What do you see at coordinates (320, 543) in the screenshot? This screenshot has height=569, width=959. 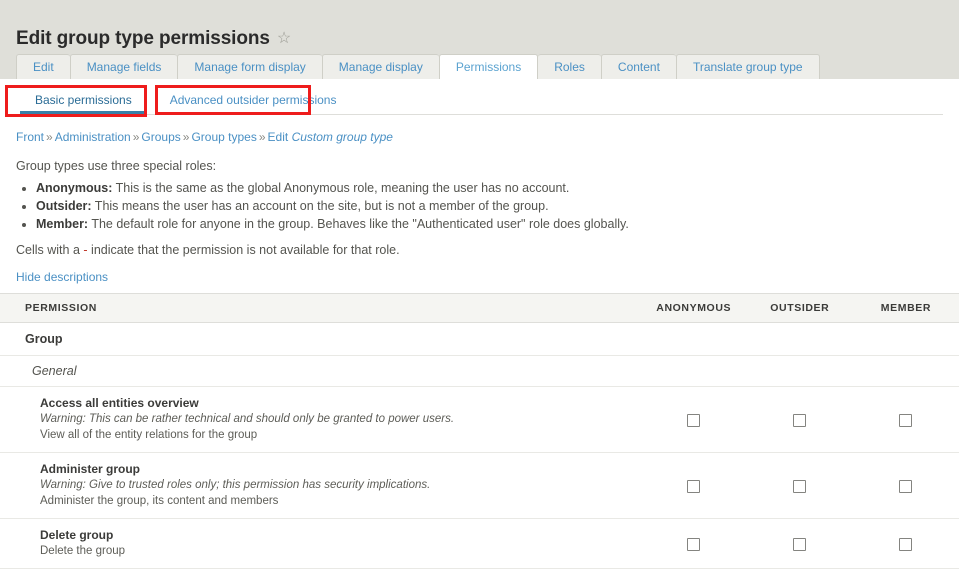 I see `permission-cell: Delete group Delete the group` at bounding box center [320, 543].